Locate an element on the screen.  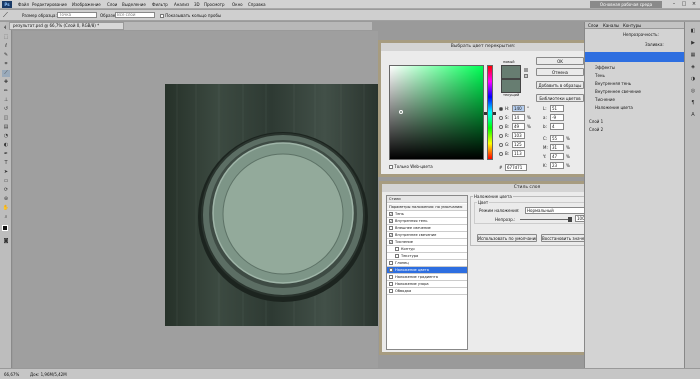
zoom-tool-icon: ⌕ is located at coordinates (6, 217).